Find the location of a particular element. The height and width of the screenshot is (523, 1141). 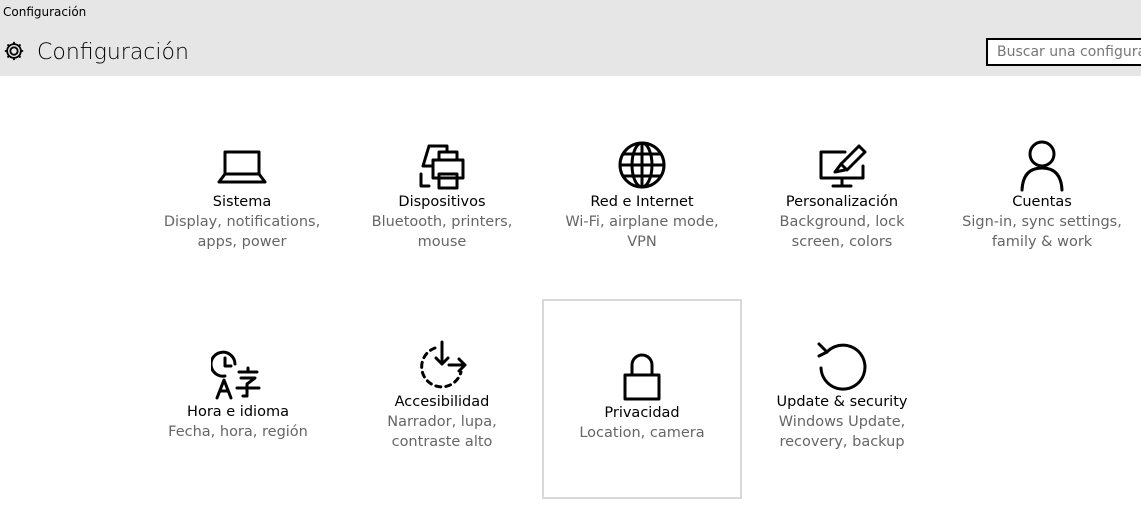

tile-name: Privacidad is located at coordinates (642, 413).